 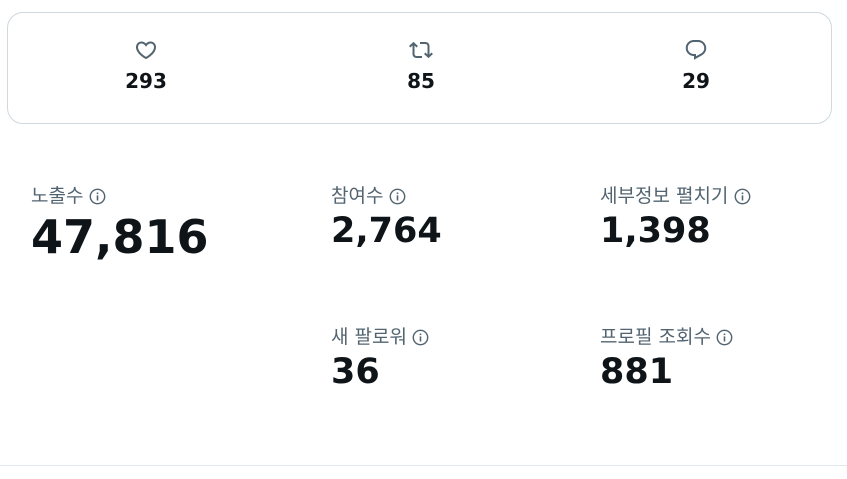 I want to click on impressions-metric: 노출수 47,816, so click(x=120, y=224).